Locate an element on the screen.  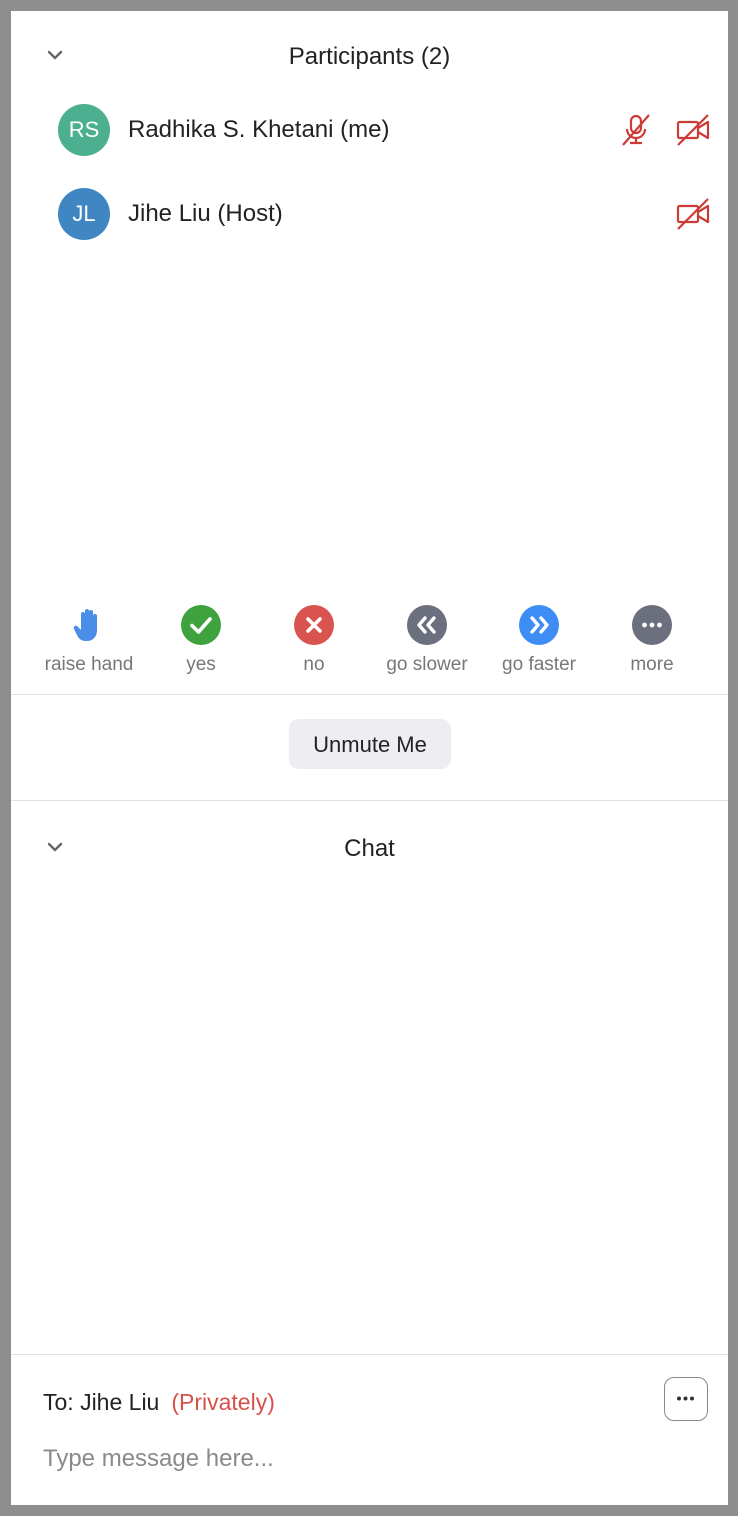
reaction-label: yes is located at coordinates (201, 664).